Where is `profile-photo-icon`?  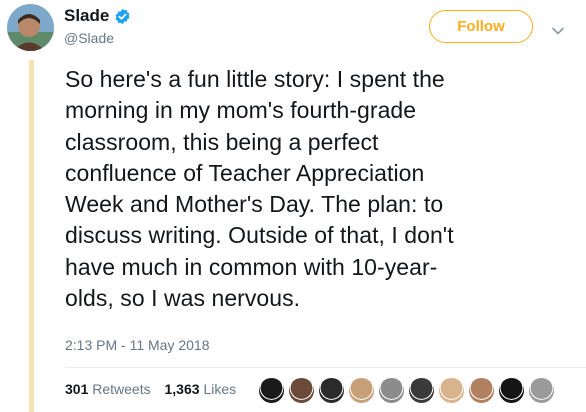
profile-photo-icon is located at coordinates (30, 27).